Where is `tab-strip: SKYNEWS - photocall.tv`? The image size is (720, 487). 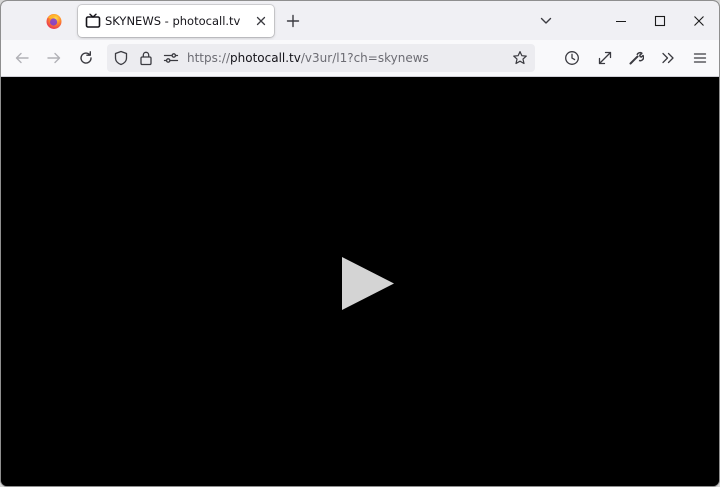
tab-strip: SKYNEWS - photocall.tv is located at coordinates (360, 20).